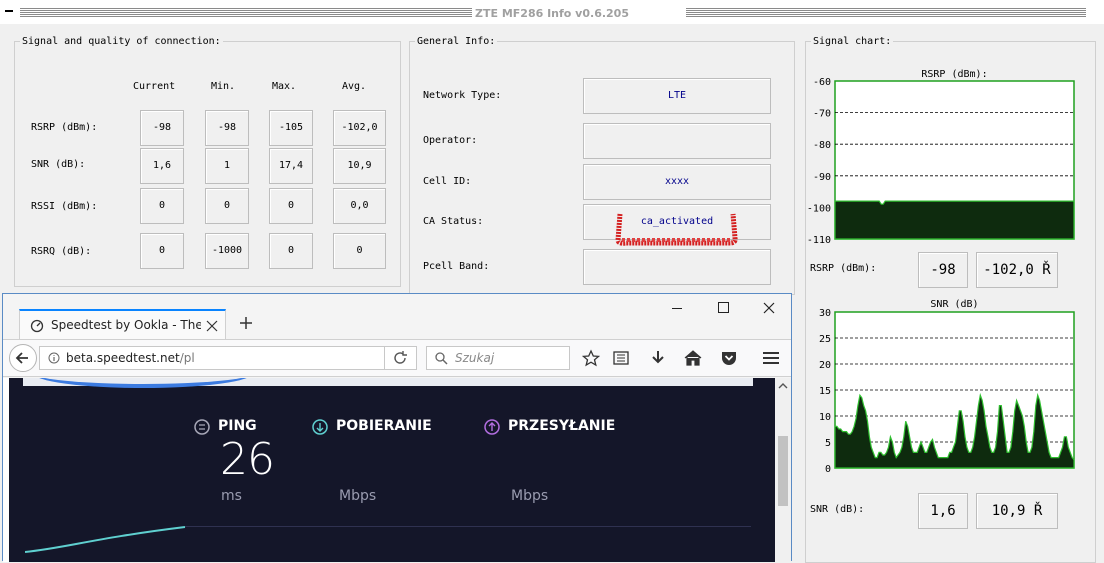 This screenshot has width=1104, height=563. Describe the element at coordinates (227, 251) in the screenshot. I see `rsrq-min: -1000` at that location.